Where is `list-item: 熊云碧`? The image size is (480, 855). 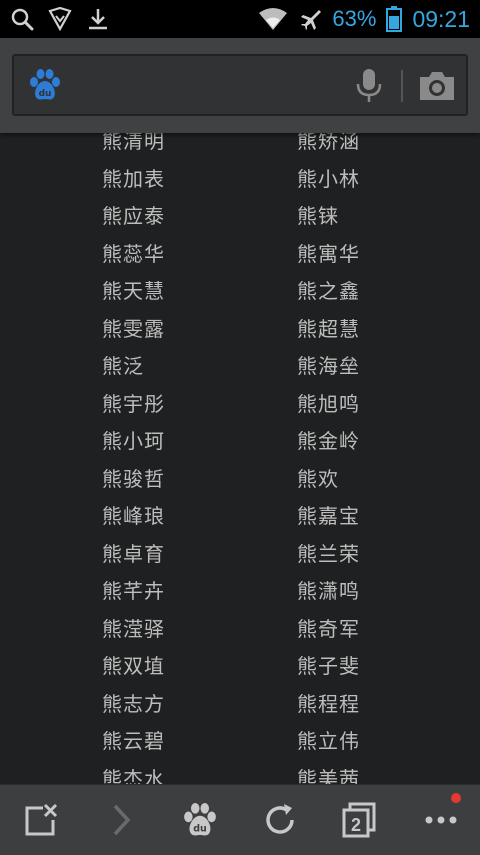
list-item: 熊云碧 is located at coordinates (133, 741).